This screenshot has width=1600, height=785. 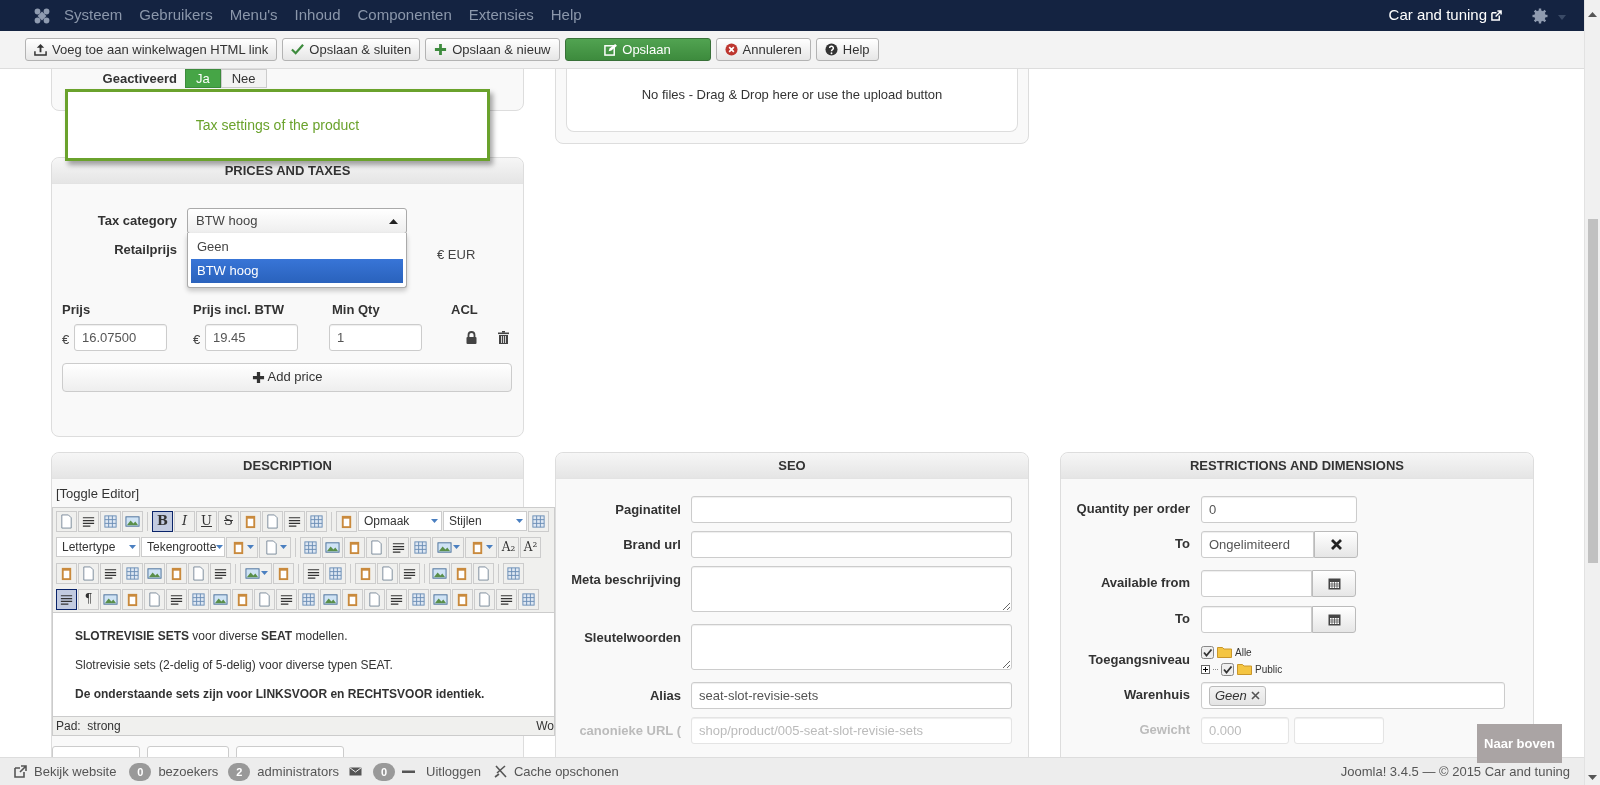 I want to click on min-qty-field: 1, so click(x=375, y=337).